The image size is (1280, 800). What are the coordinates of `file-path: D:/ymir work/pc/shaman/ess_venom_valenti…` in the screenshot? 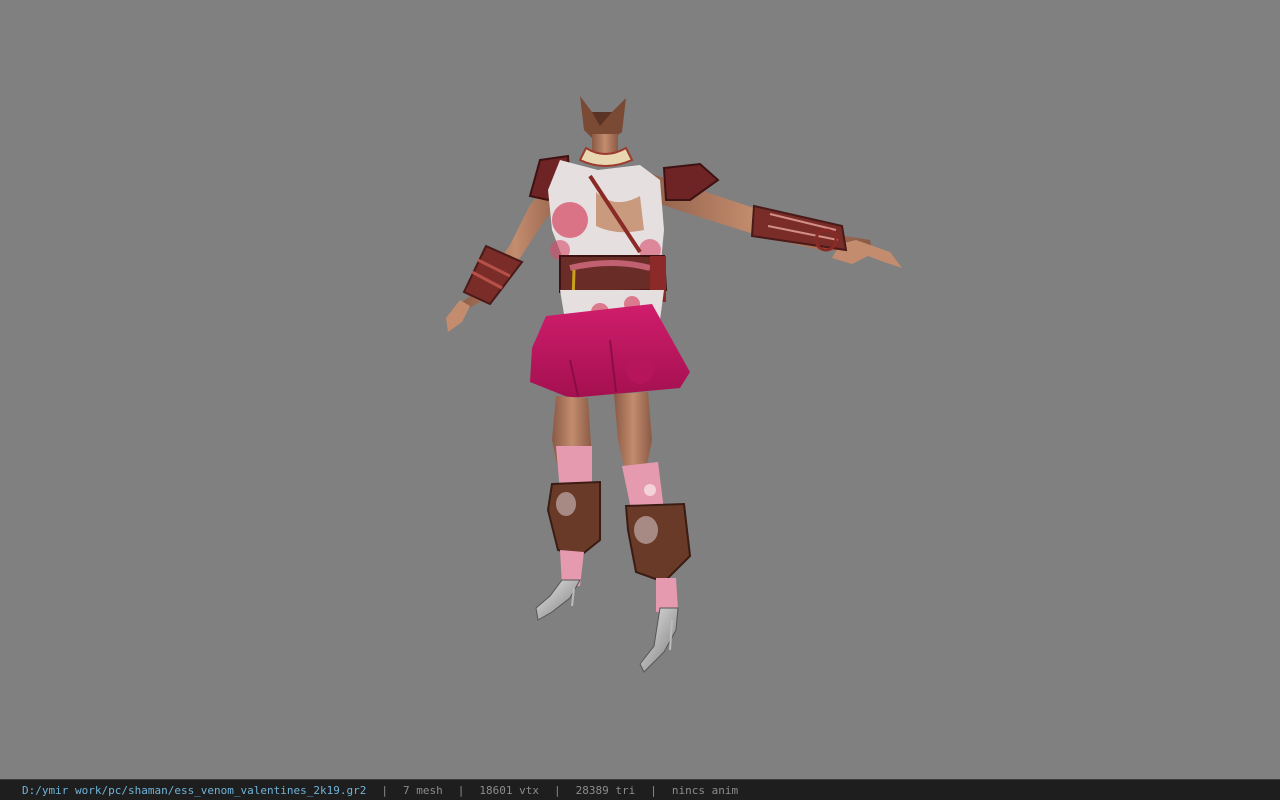 It's located at (194, 790).